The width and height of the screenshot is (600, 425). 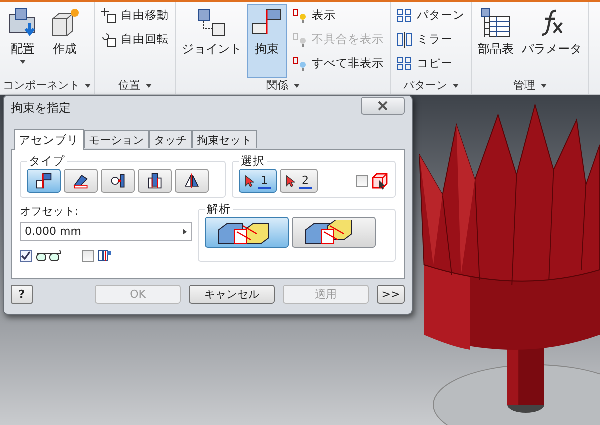 I want to click on glasses-icon, so click(x=49, y=256).